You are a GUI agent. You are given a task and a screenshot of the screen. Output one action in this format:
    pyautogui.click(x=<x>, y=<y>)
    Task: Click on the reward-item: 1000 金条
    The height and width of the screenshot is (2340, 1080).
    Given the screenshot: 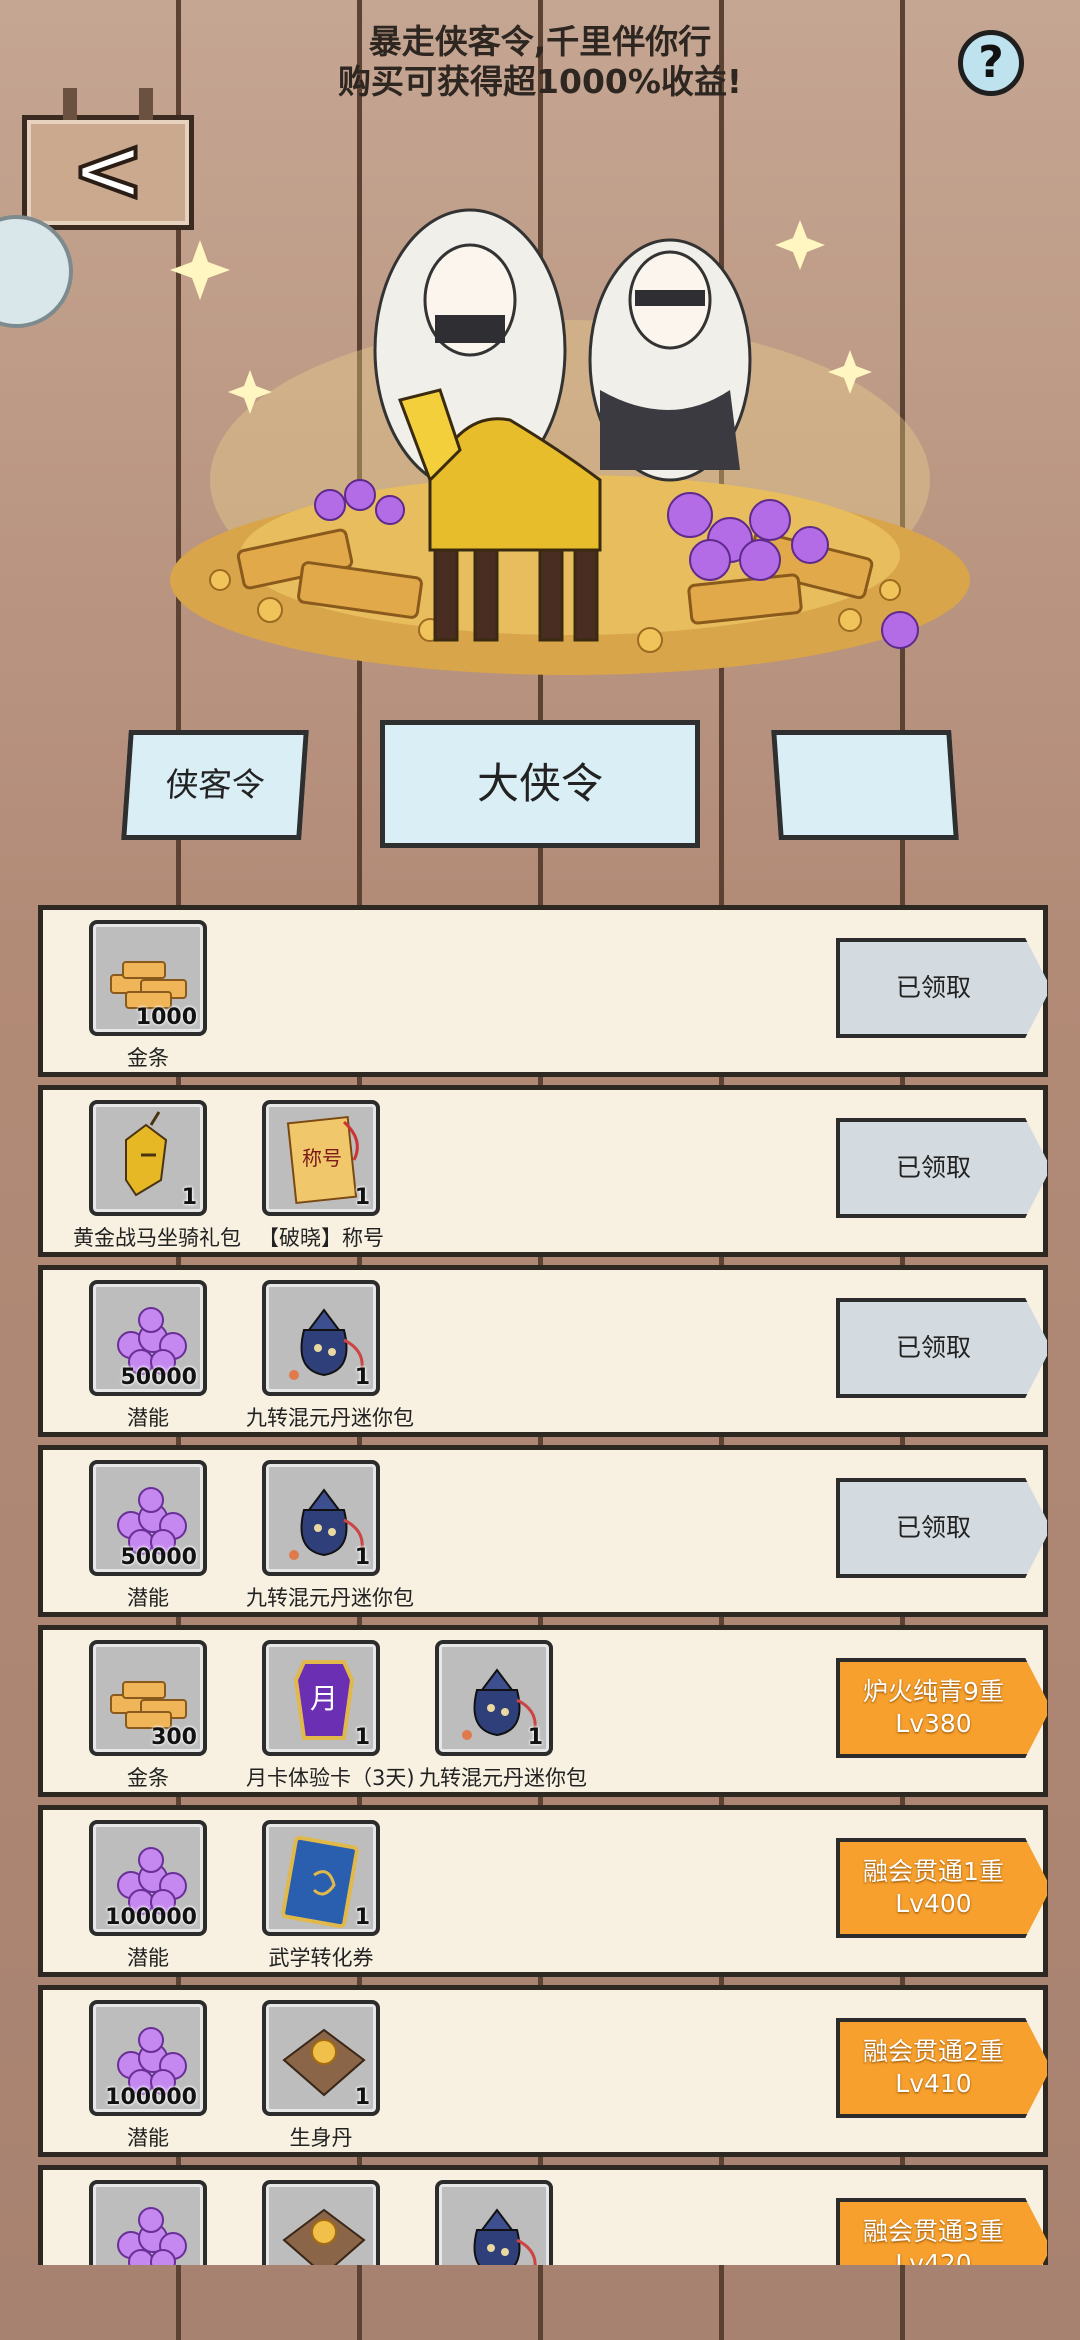 What is the action you would take?
    pyautogui.click(x=148, y=996)
    